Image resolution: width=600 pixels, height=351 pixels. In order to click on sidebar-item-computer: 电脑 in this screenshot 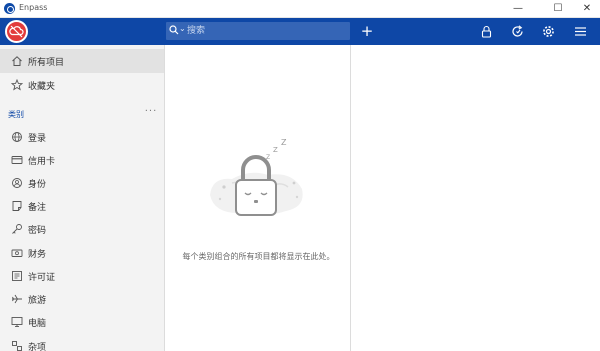, I will do `click(82, 322)`.